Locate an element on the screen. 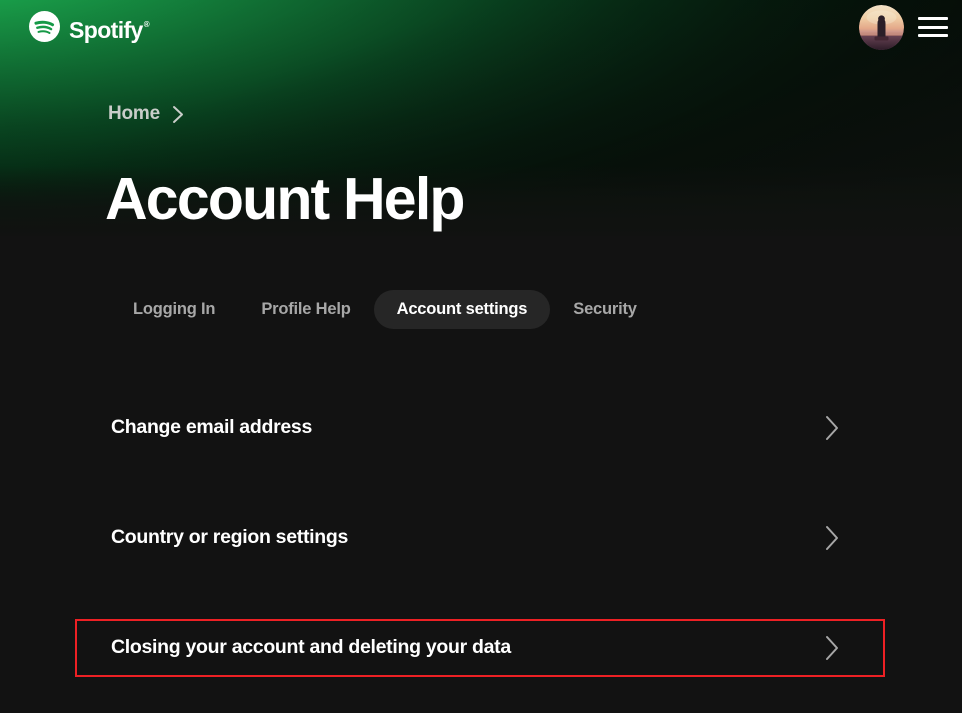  hamburger-menu-icon is located at coordinates (933, 27).